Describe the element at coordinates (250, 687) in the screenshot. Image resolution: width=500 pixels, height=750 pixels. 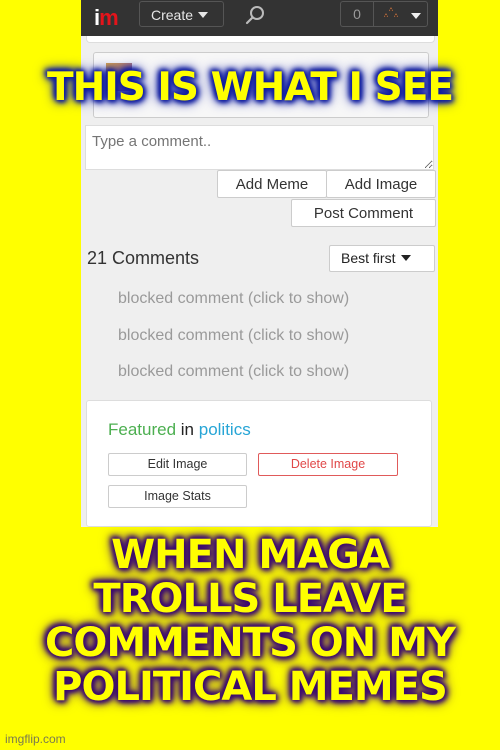
I see `caption-line: POLITICAL MEMES` at that location.